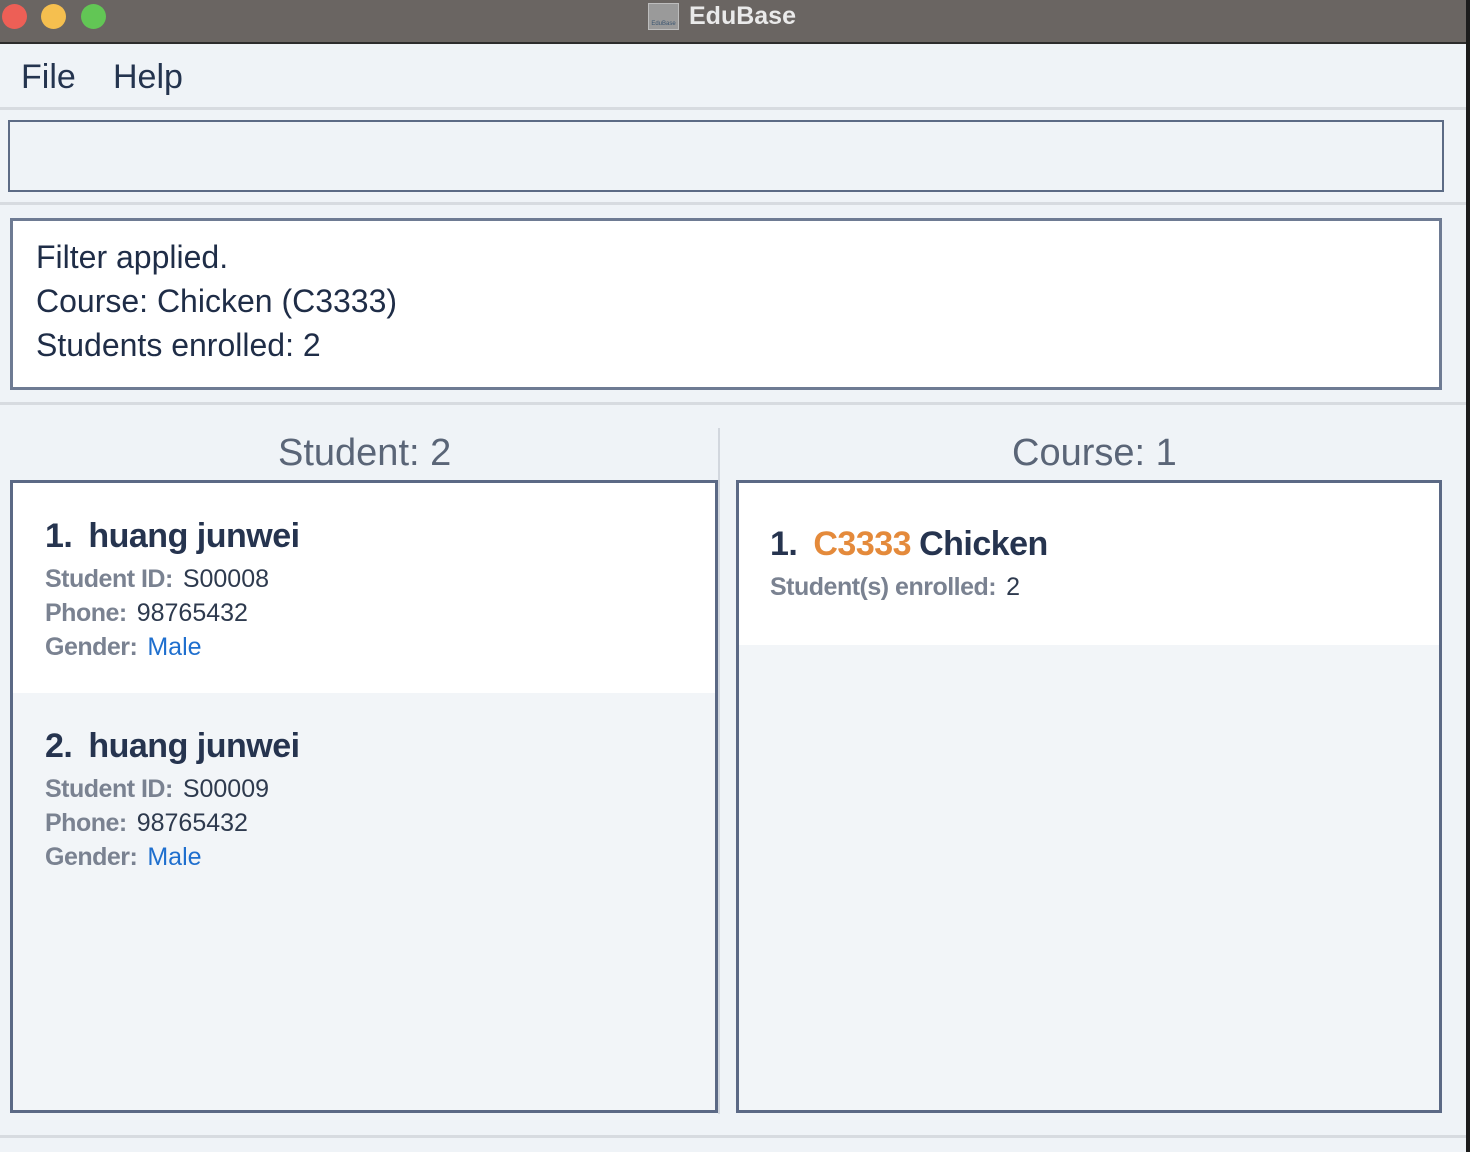 Image resolution: width=1470 pixels, height=1152 pixels. Describe the element at coordinates (1089, 564) in the screenshot. I see `course-card: 1. C3333 Chicken Student(s) enrolled: 2` at that location.